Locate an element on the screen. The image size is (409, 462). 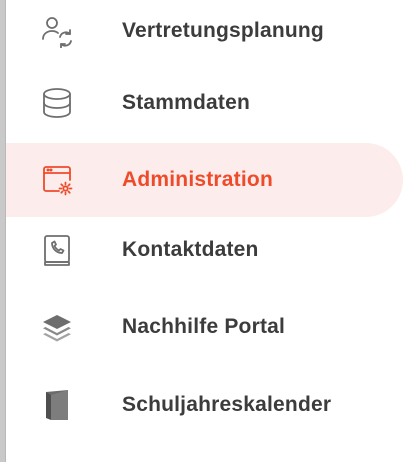
sidebar-item-vertretungsplanung: Vertretungsplanung is located at coordinates (207, 34).